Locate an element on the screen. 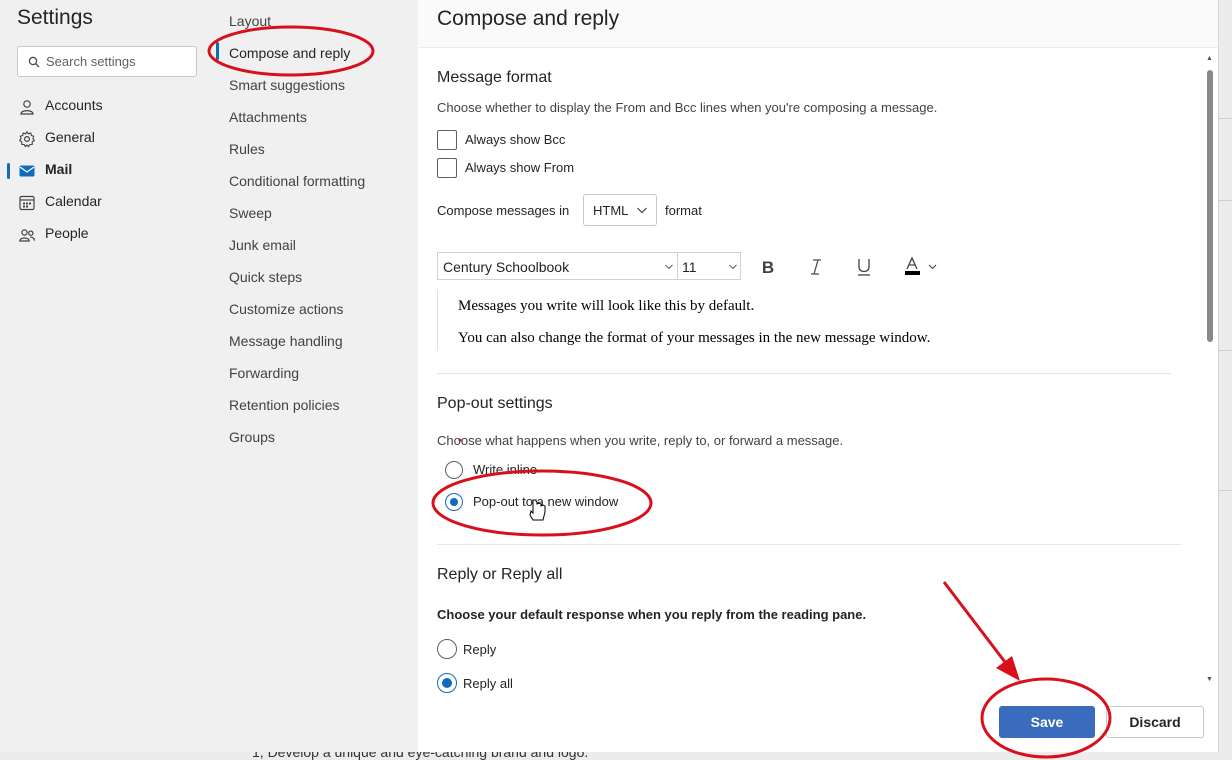  font-size-dropdown: 11 is located at coordinates (709, 266).